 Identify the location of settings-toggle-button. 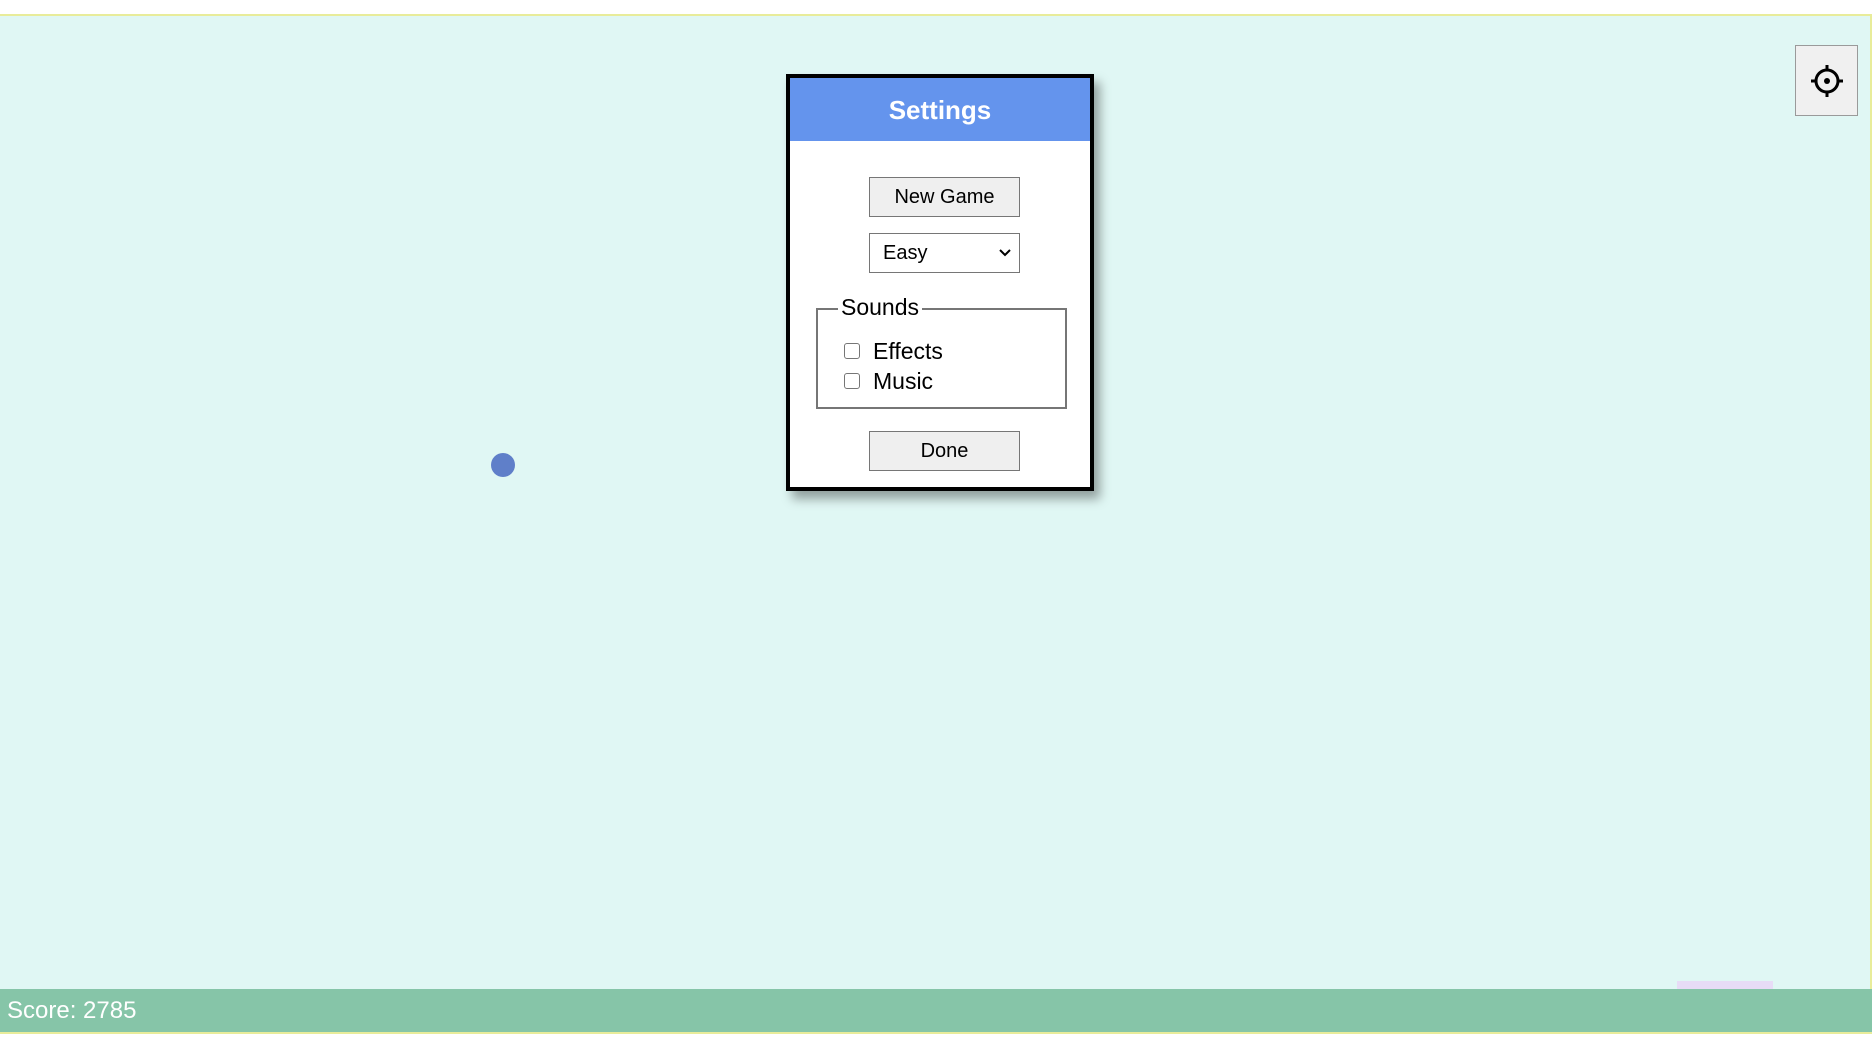
(1826, 80).